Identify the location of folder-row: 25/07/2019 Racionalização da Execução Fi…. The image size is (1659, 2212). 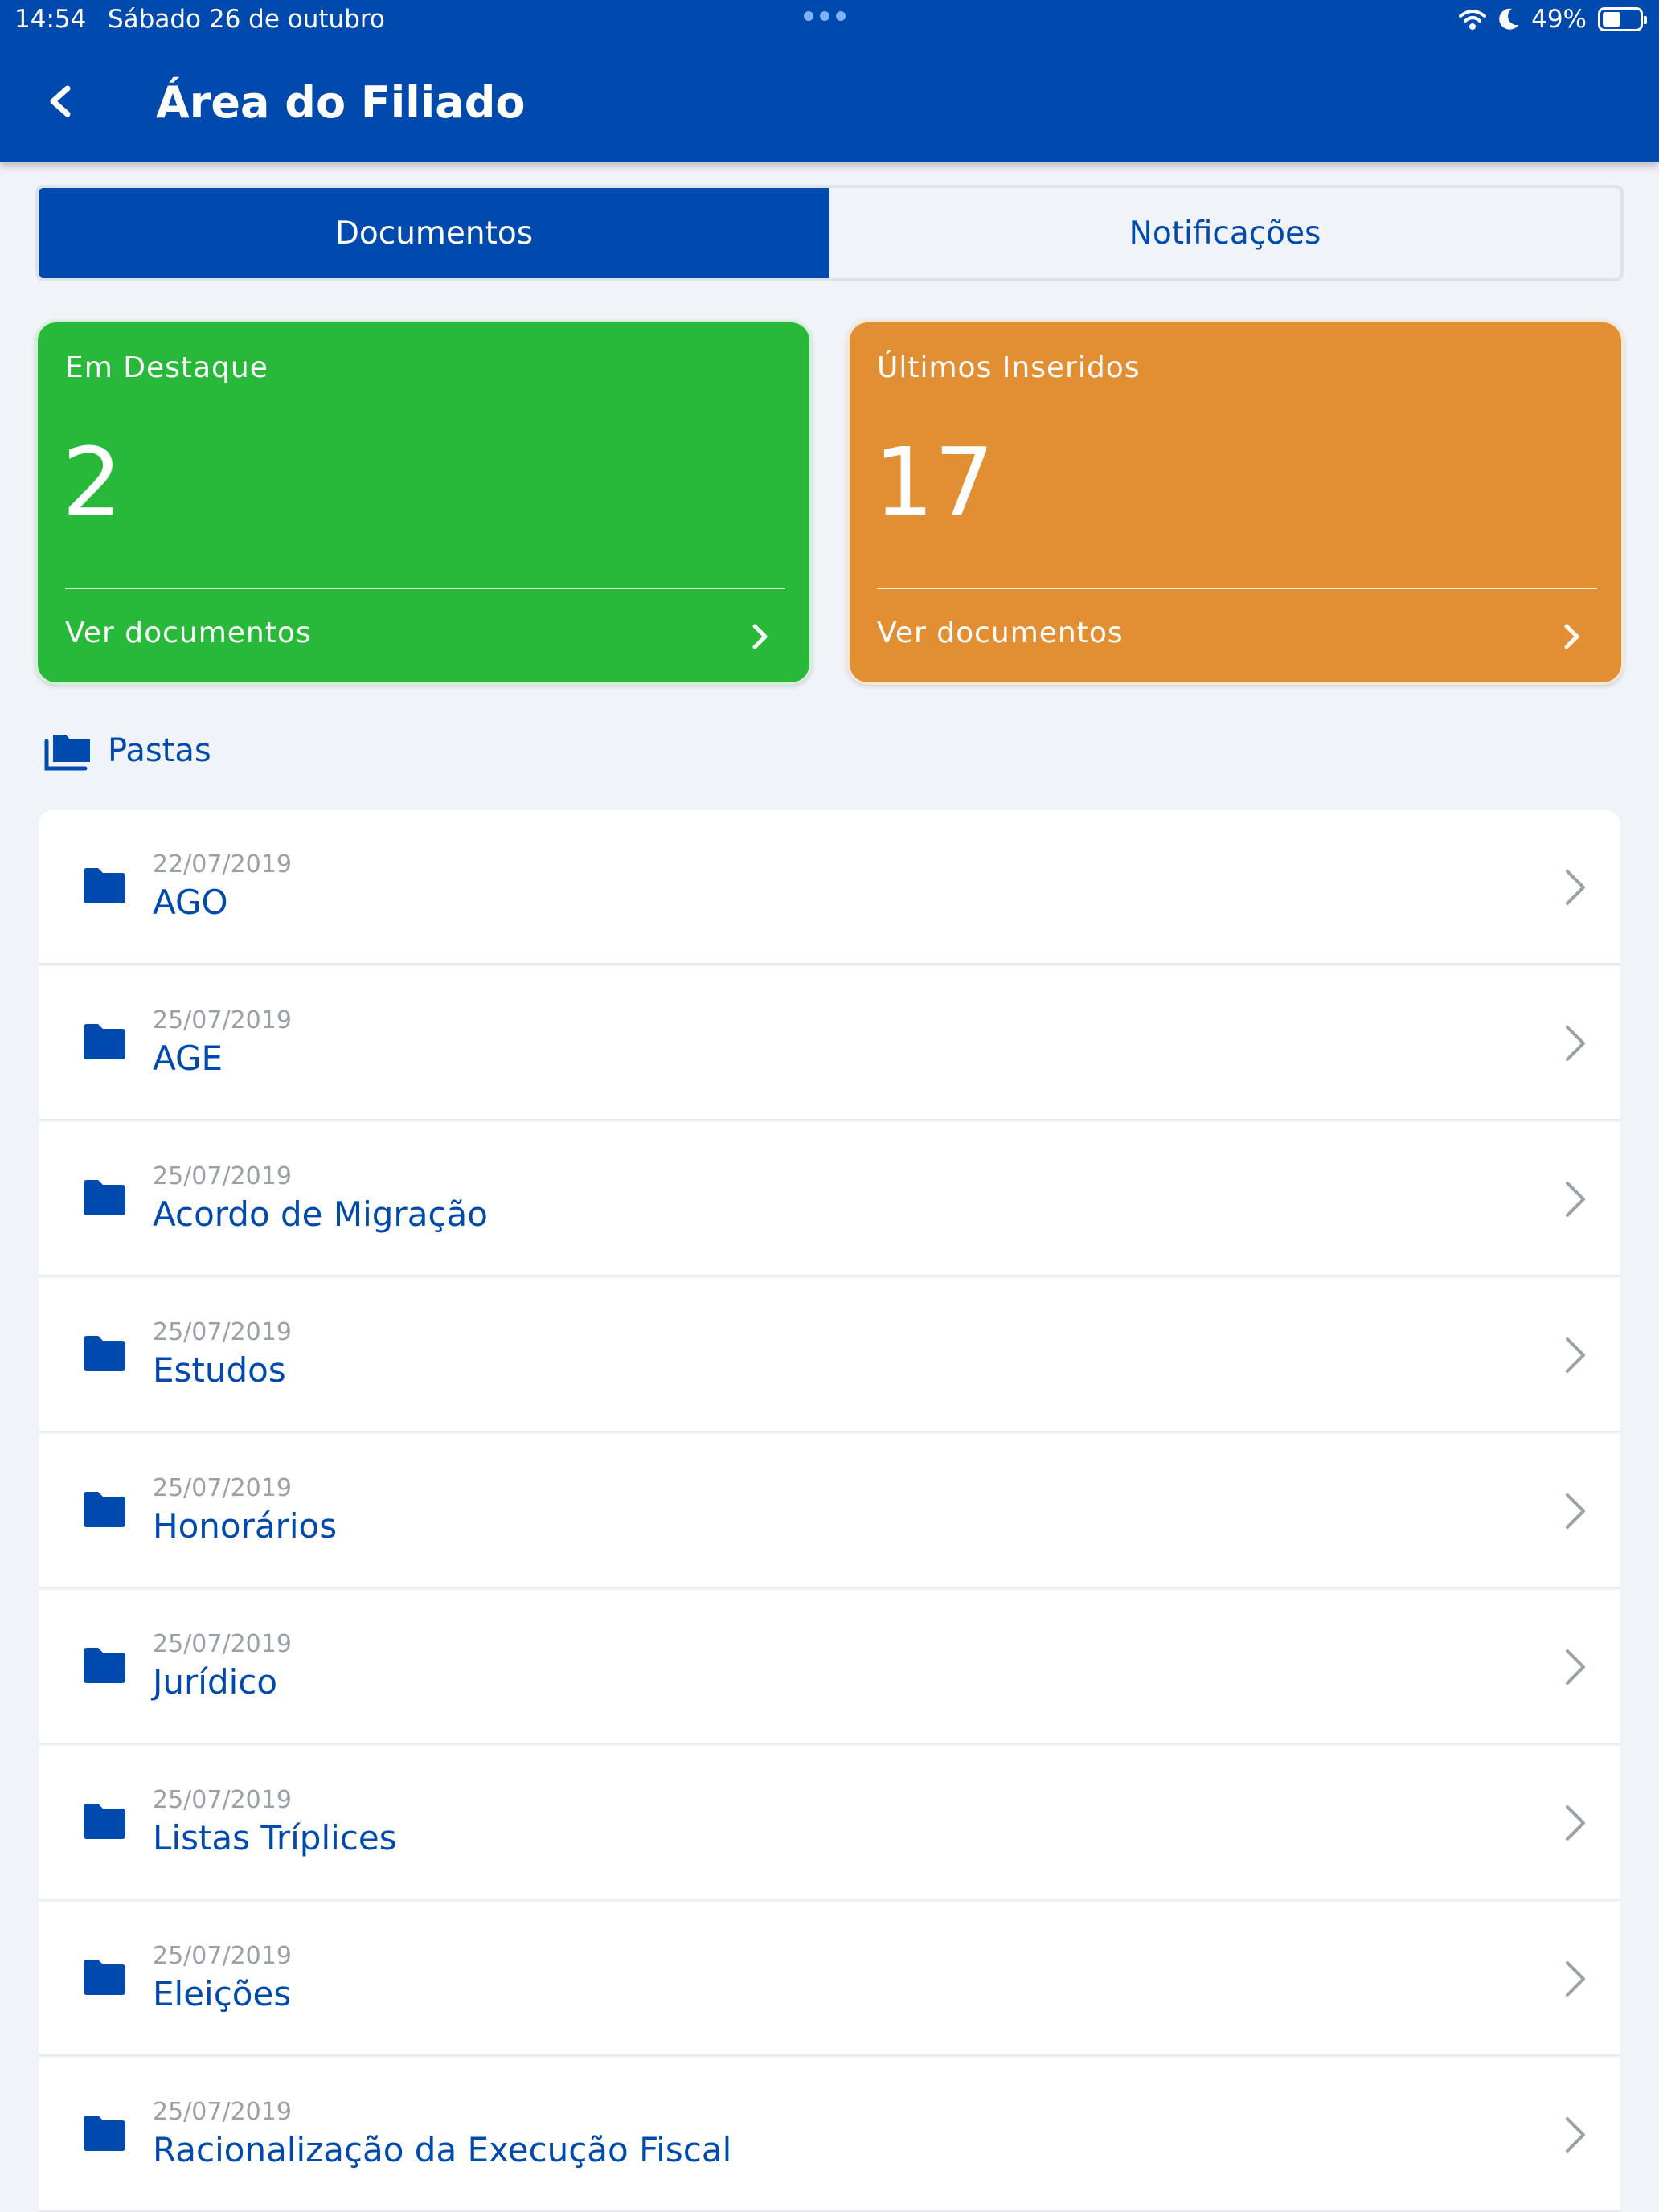
(829, 2135).